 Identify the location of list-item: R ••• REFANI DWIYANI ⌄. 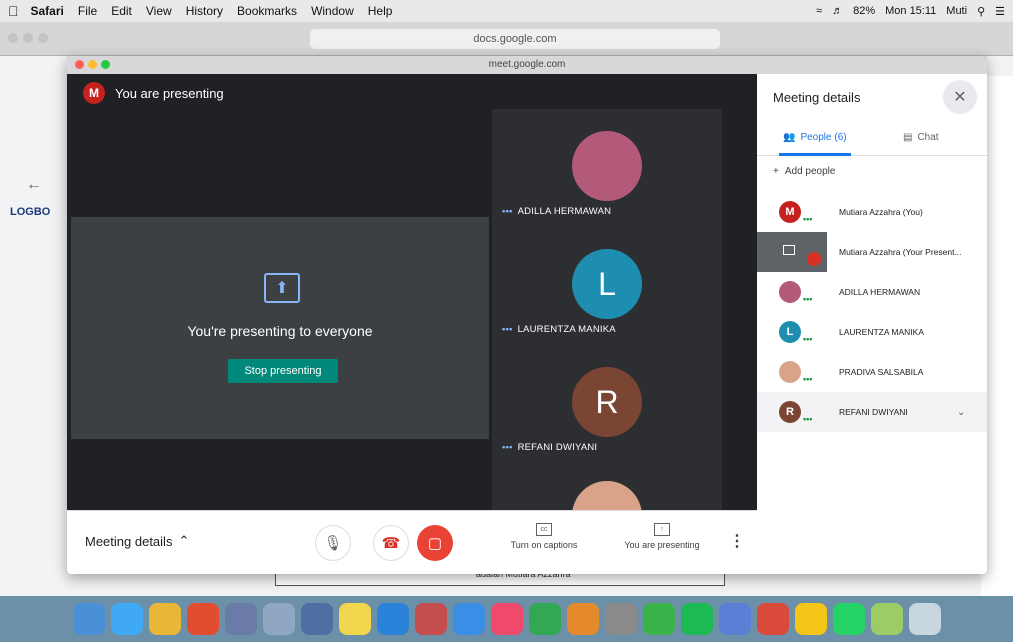
(872, 412).